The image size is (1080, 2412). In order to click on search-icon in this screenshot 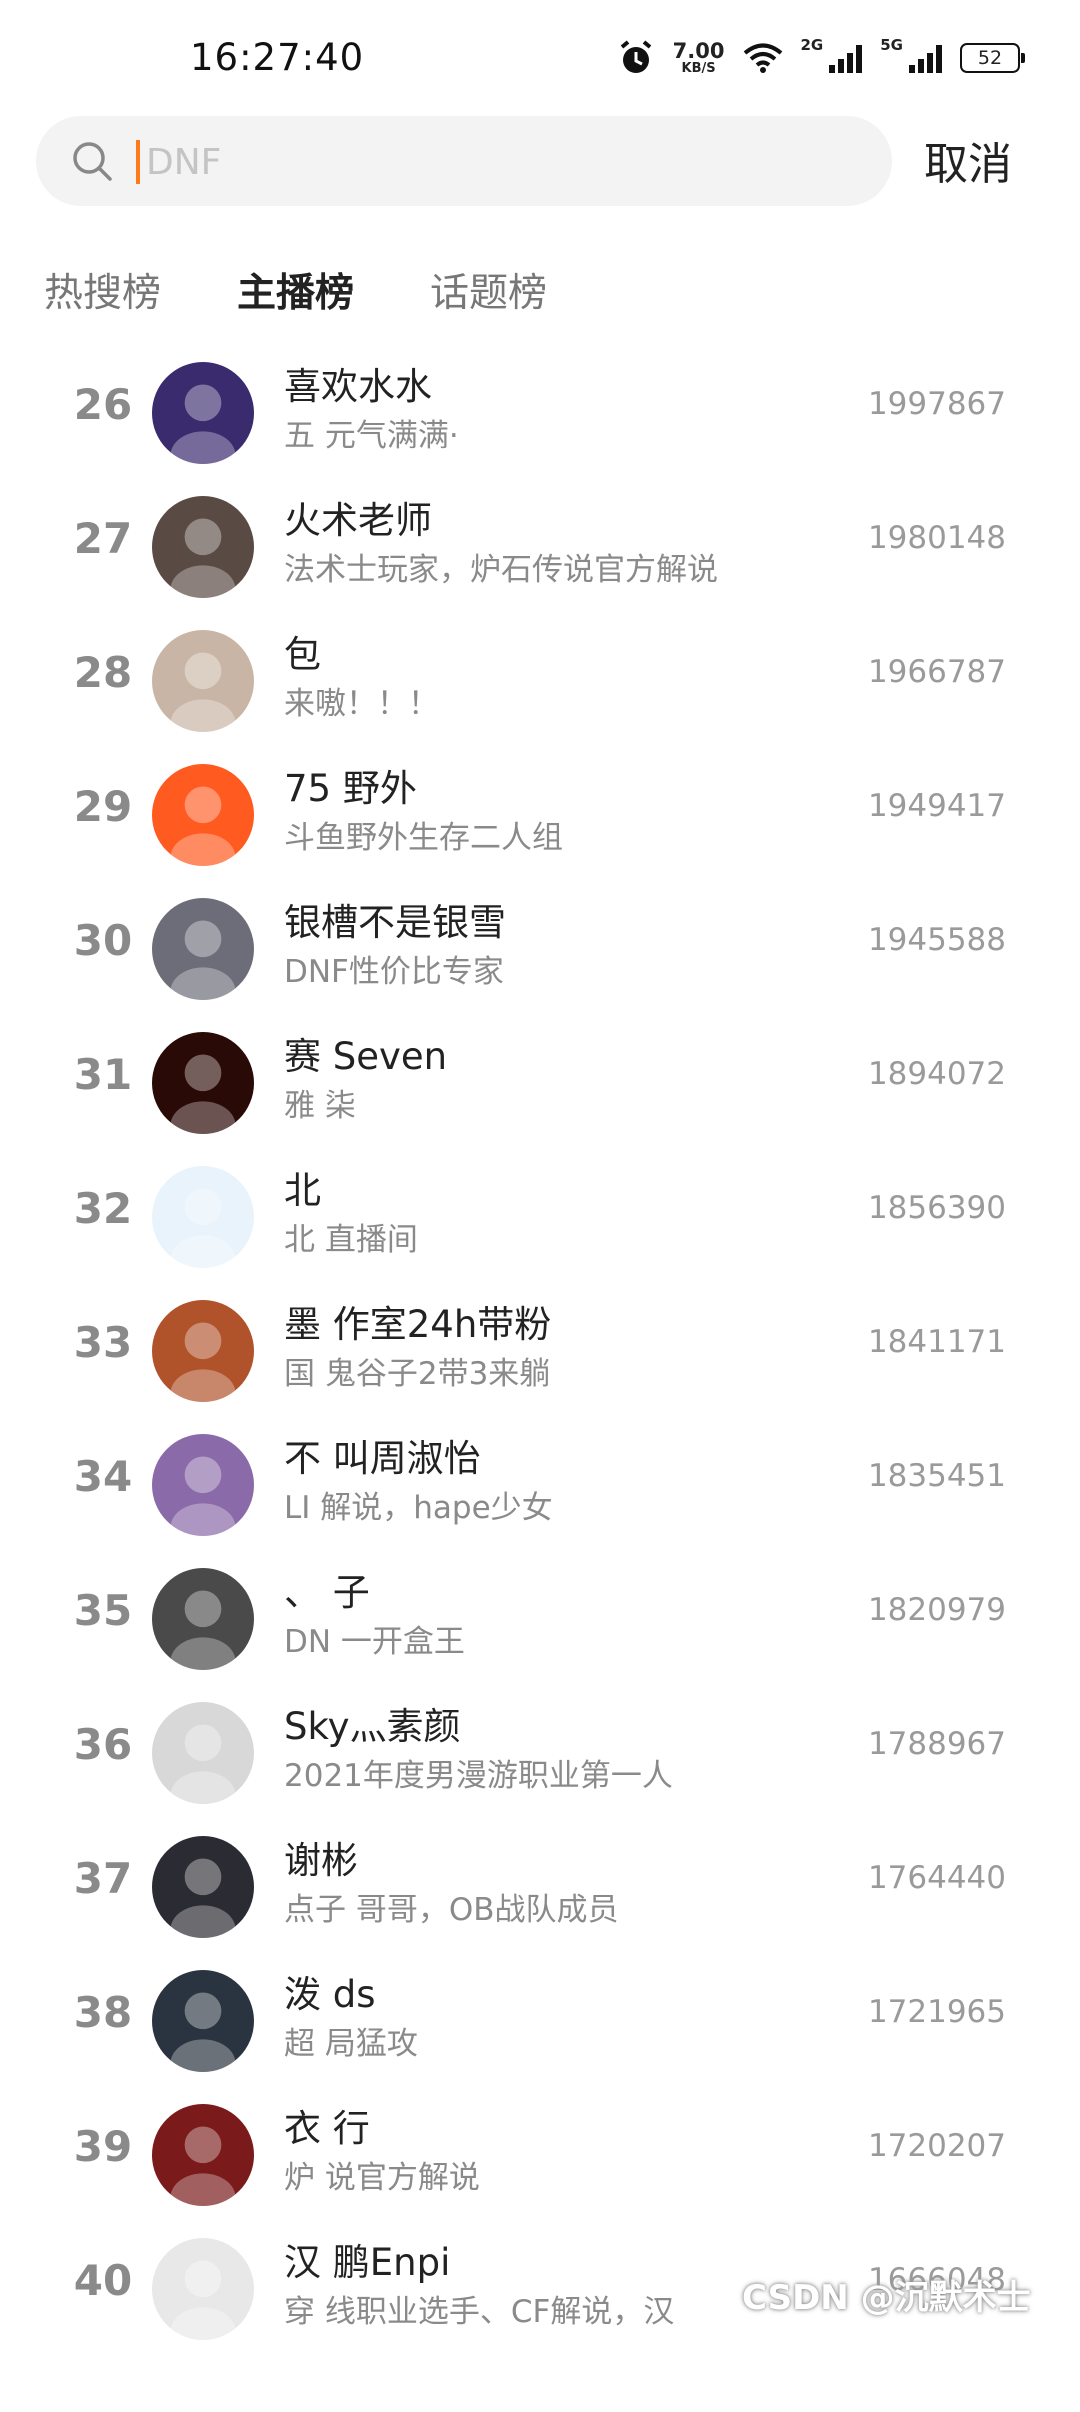, I will do `click(92, 161)`.